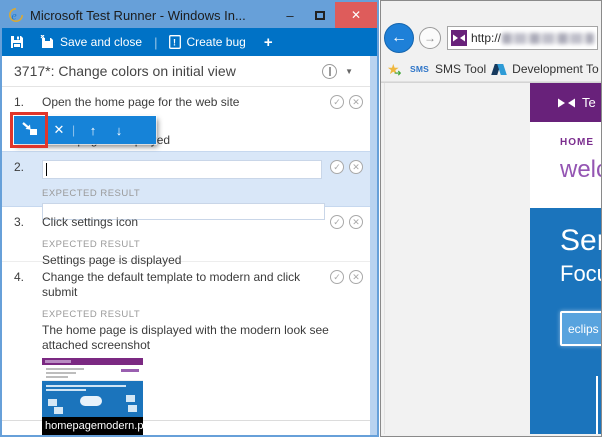 The height and width of the screenshot is (437, 602). I want to click on step-number: 4., so click(19, 277).